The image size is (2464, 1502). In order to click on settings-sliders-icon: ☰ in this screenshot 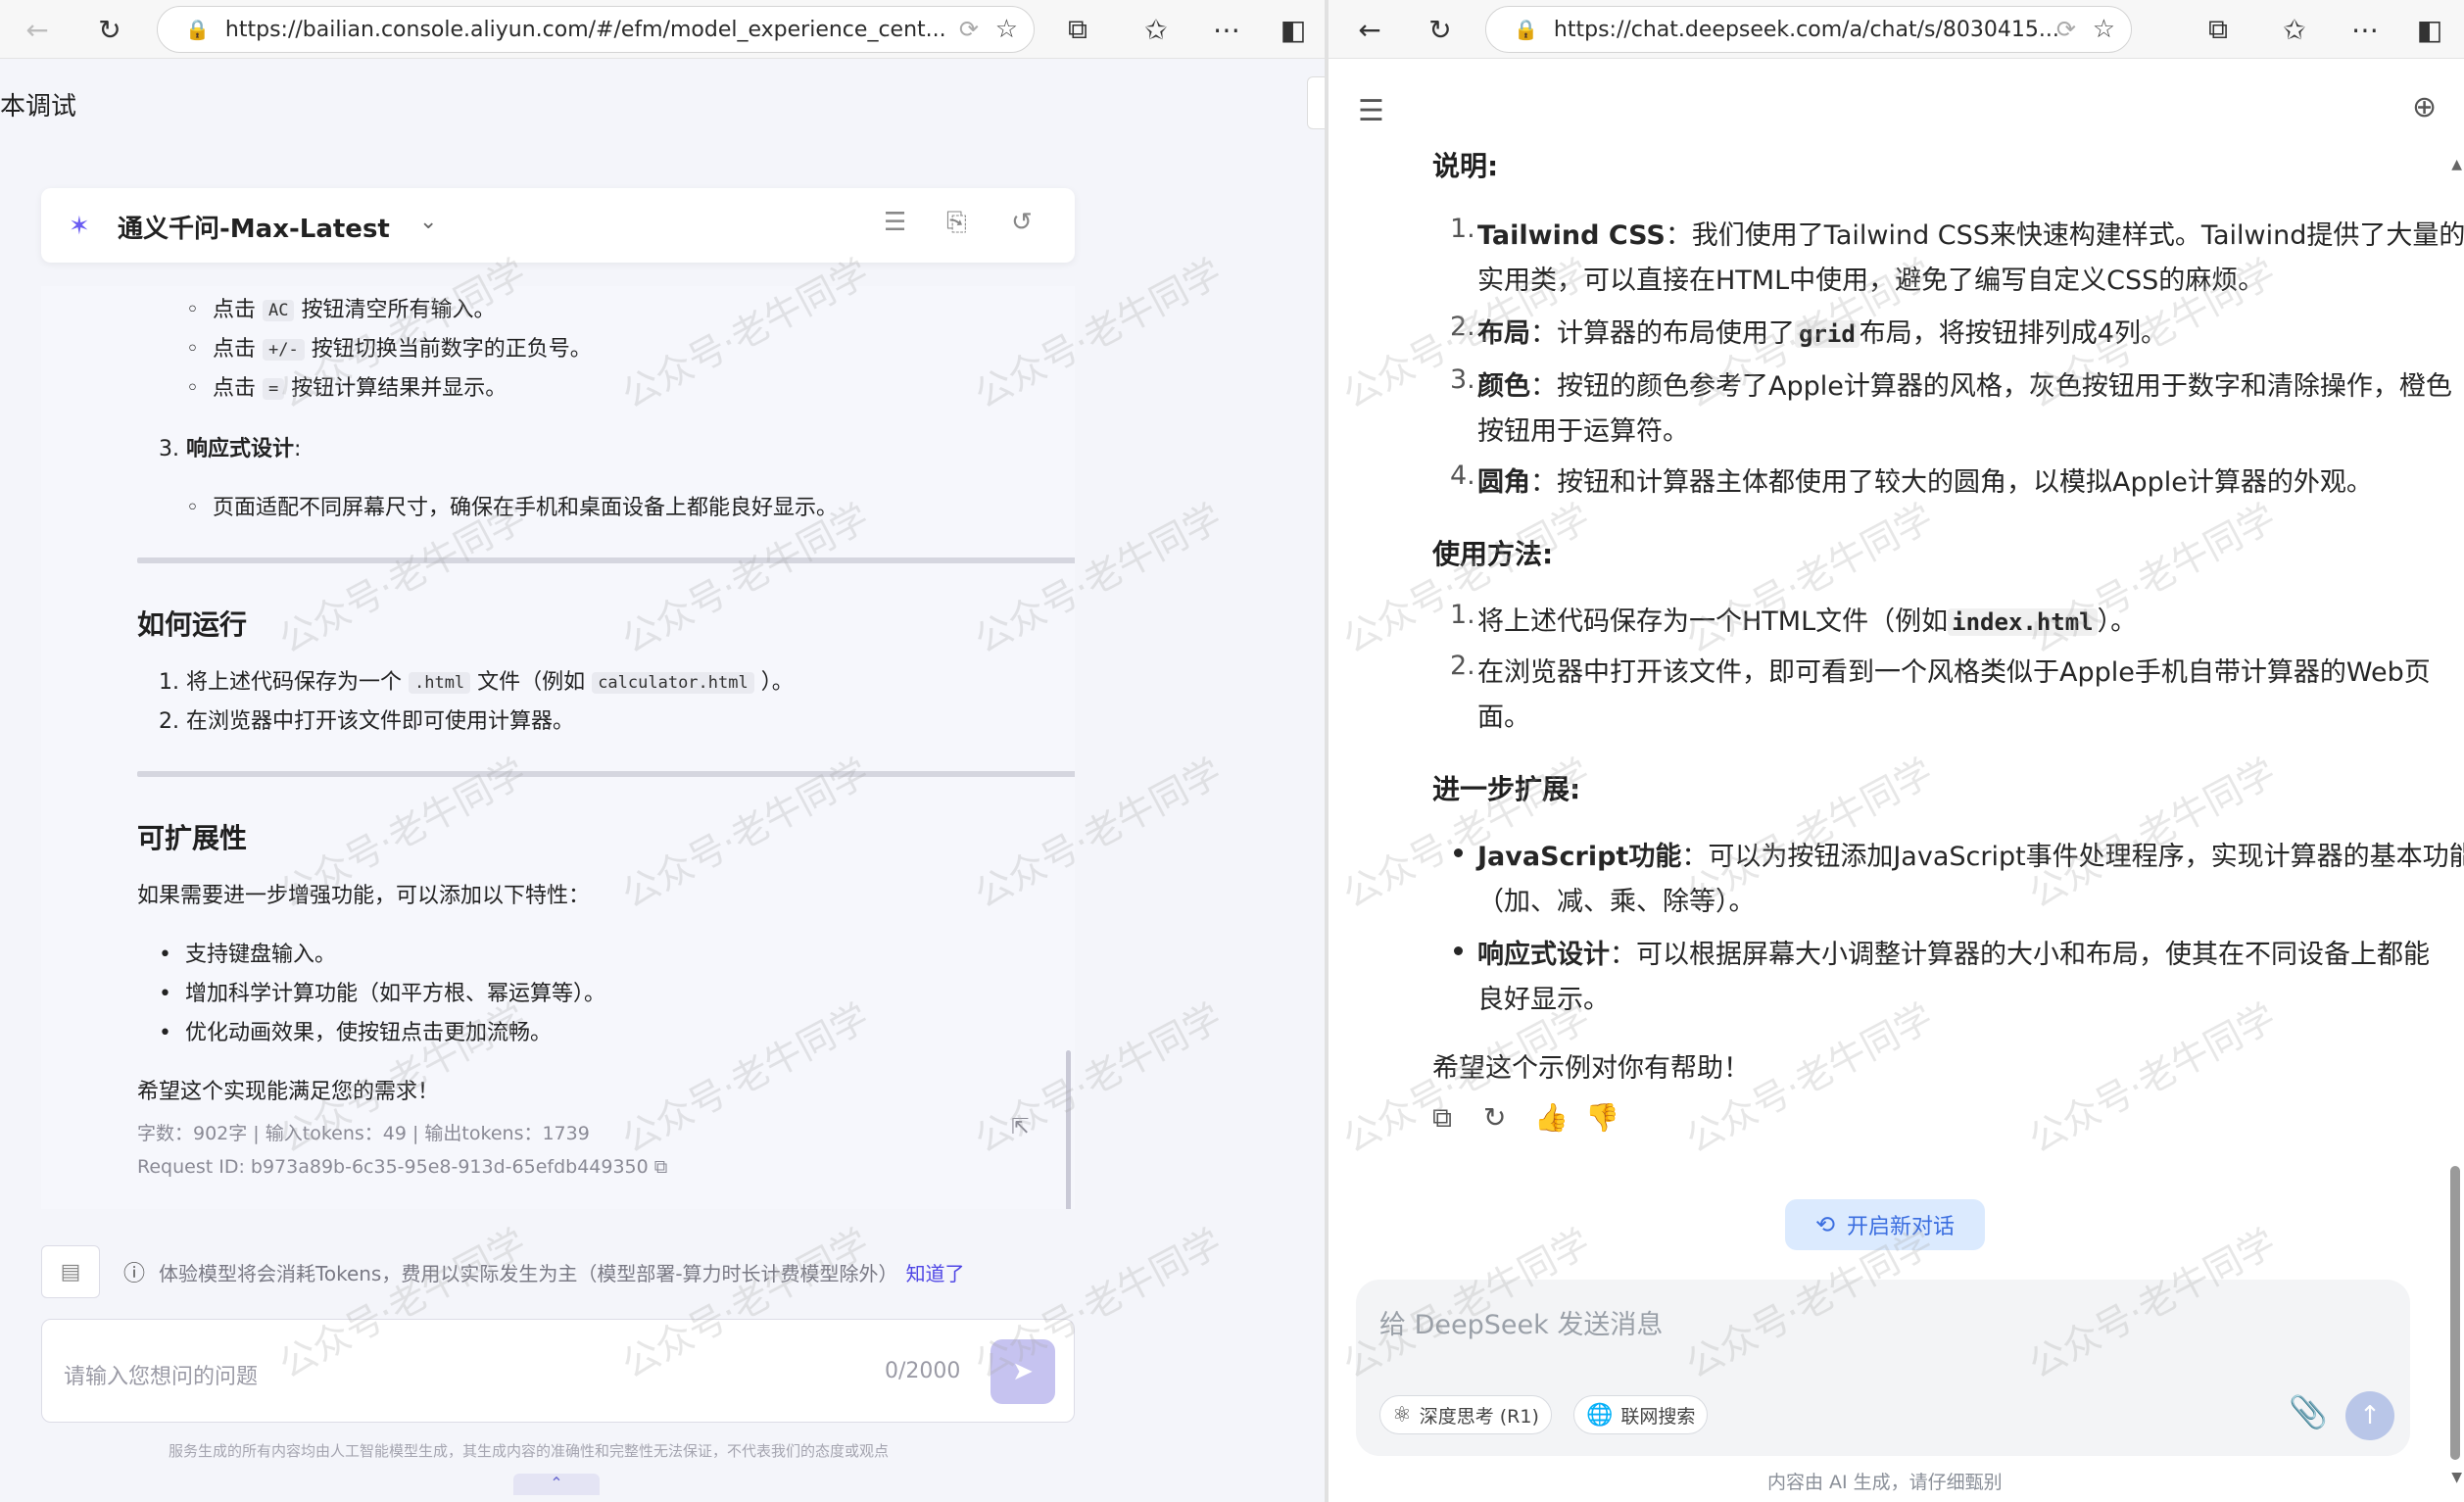, I will do `click(895, 222)`.